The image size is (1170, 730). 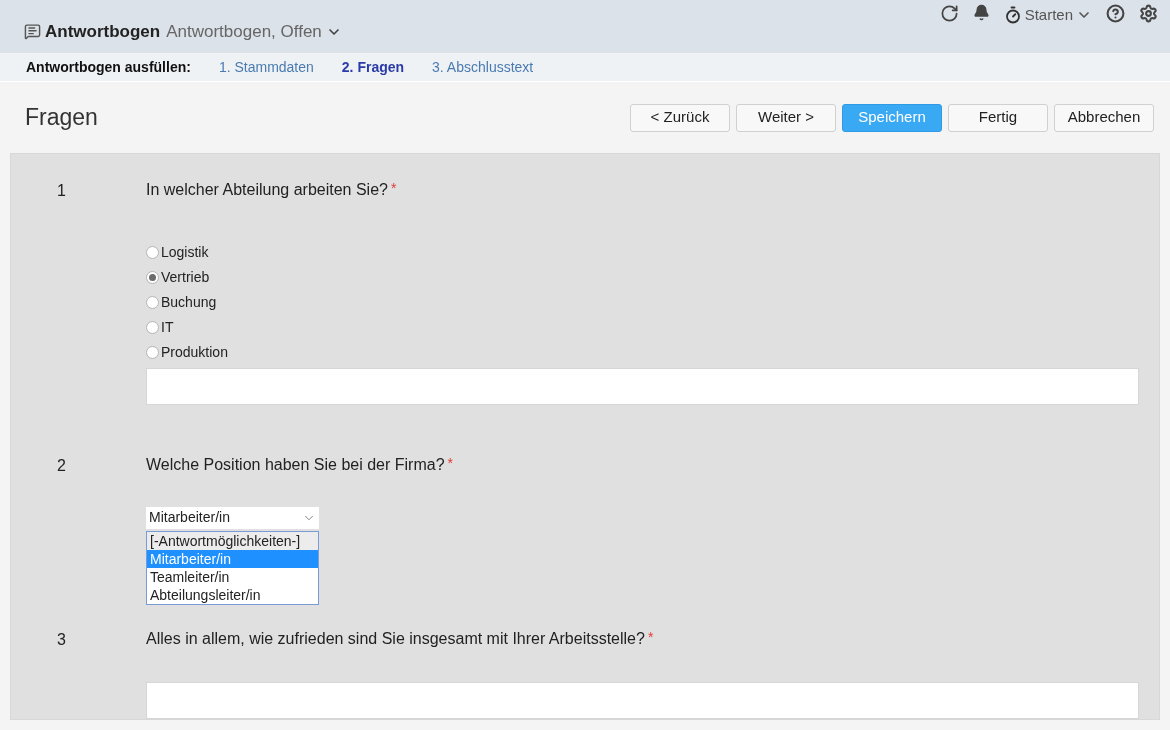 What do you see at coordinates (1115, 13) in the screenshot?
I see `help-icon` at bounding box center [1115, 13].